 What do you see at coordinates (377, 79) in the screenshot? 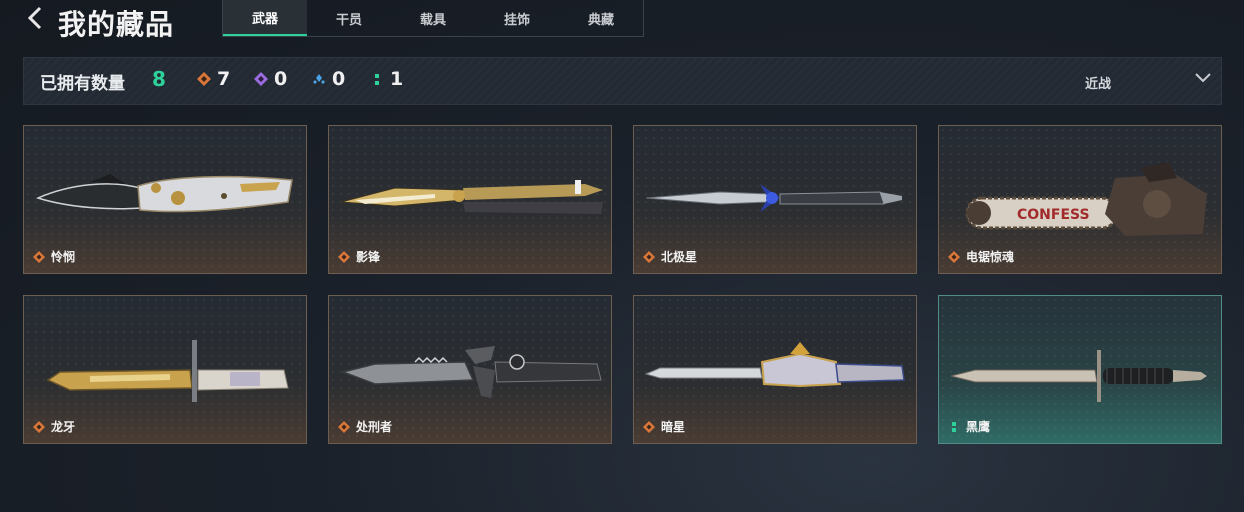
I see `green-dots-icon` at bounding box center [377, 79].